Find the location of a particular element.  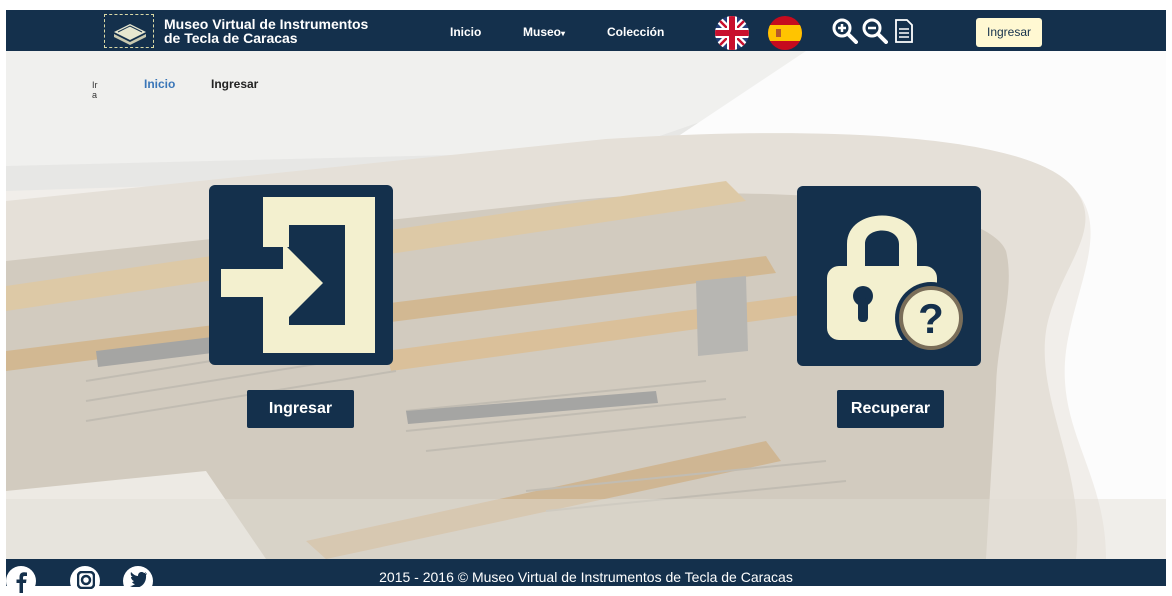

site-title-line2: de Tecla de Caracas is located at coordinates (231, 38).